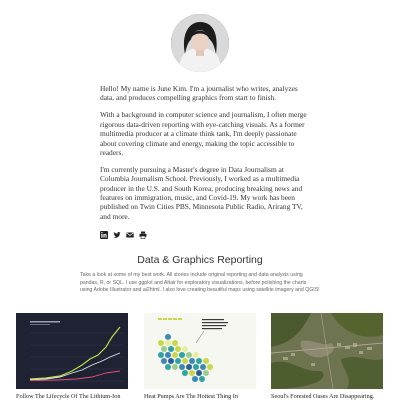 This screenshot has width=400, height=400. I want to click on linkedin-icon, so click(104, 235).